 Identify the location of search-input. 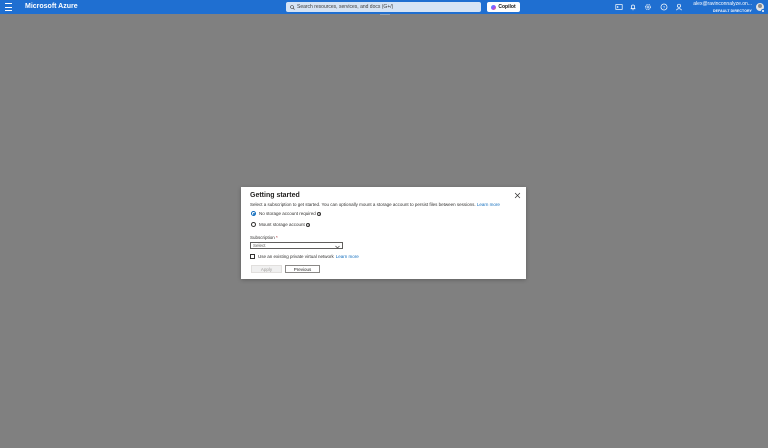
(386, 7).